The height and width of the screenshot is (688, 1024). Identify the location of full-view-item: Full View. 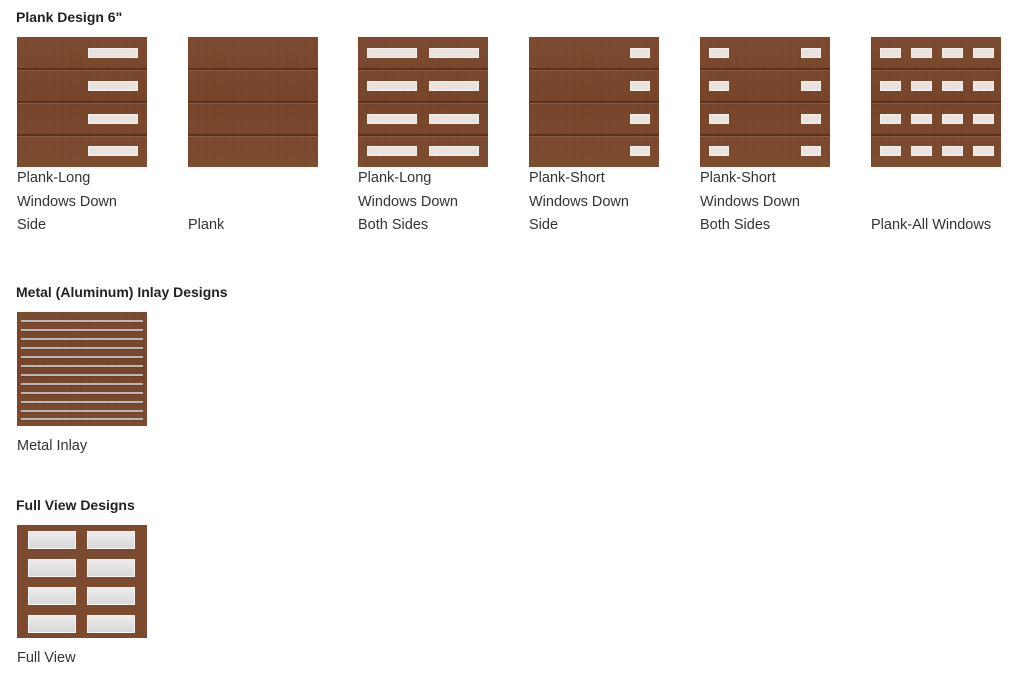
(92, 598).